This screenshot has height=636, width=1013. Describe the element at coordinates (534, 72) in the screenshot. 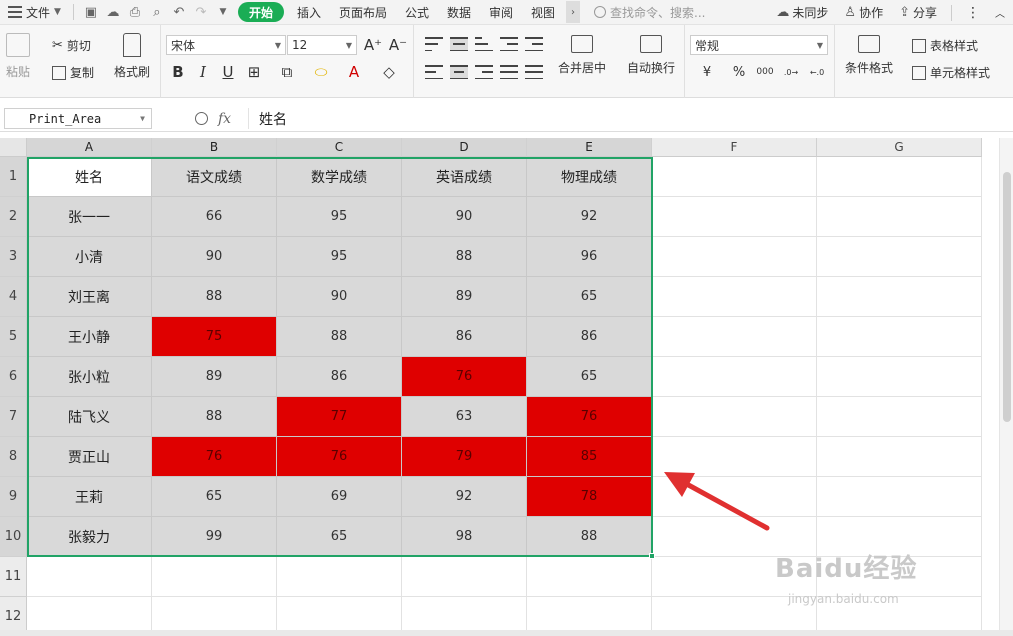

I see `distributed-align-icon` at that location.